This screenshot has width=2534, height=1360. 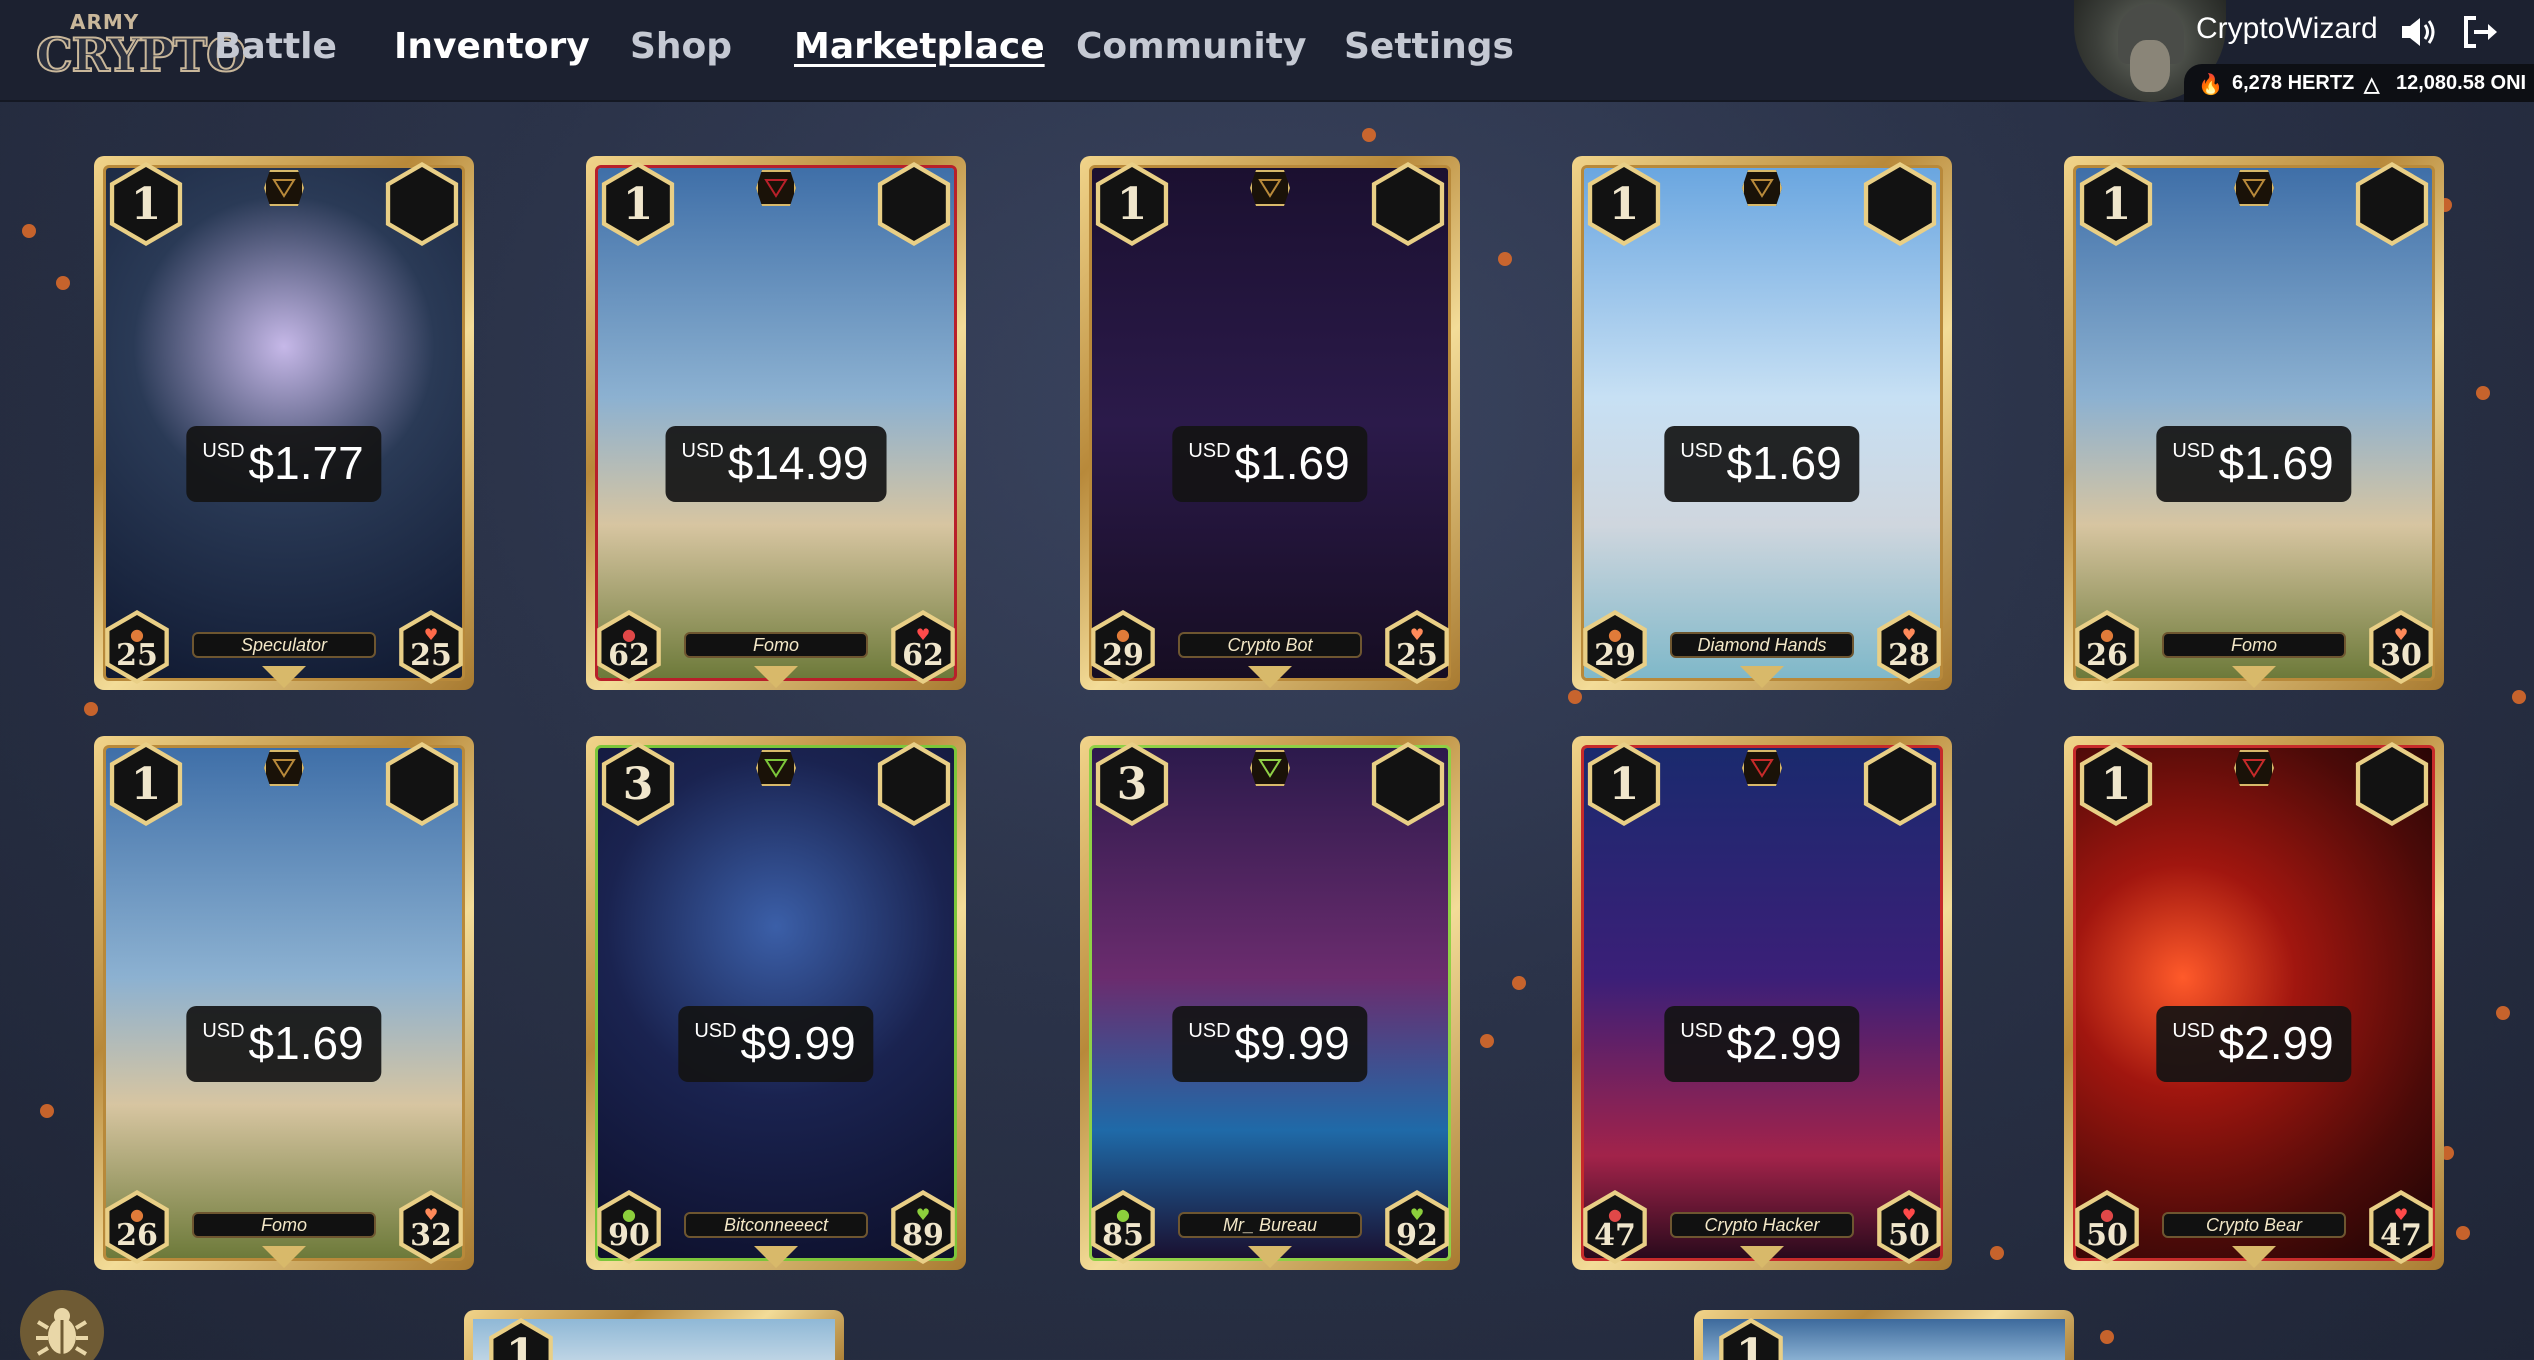 I want to click on currency-bar: 🔥 6,278 HERTZ △ 12,080.58 ONI, so click(x=2359, y=83).